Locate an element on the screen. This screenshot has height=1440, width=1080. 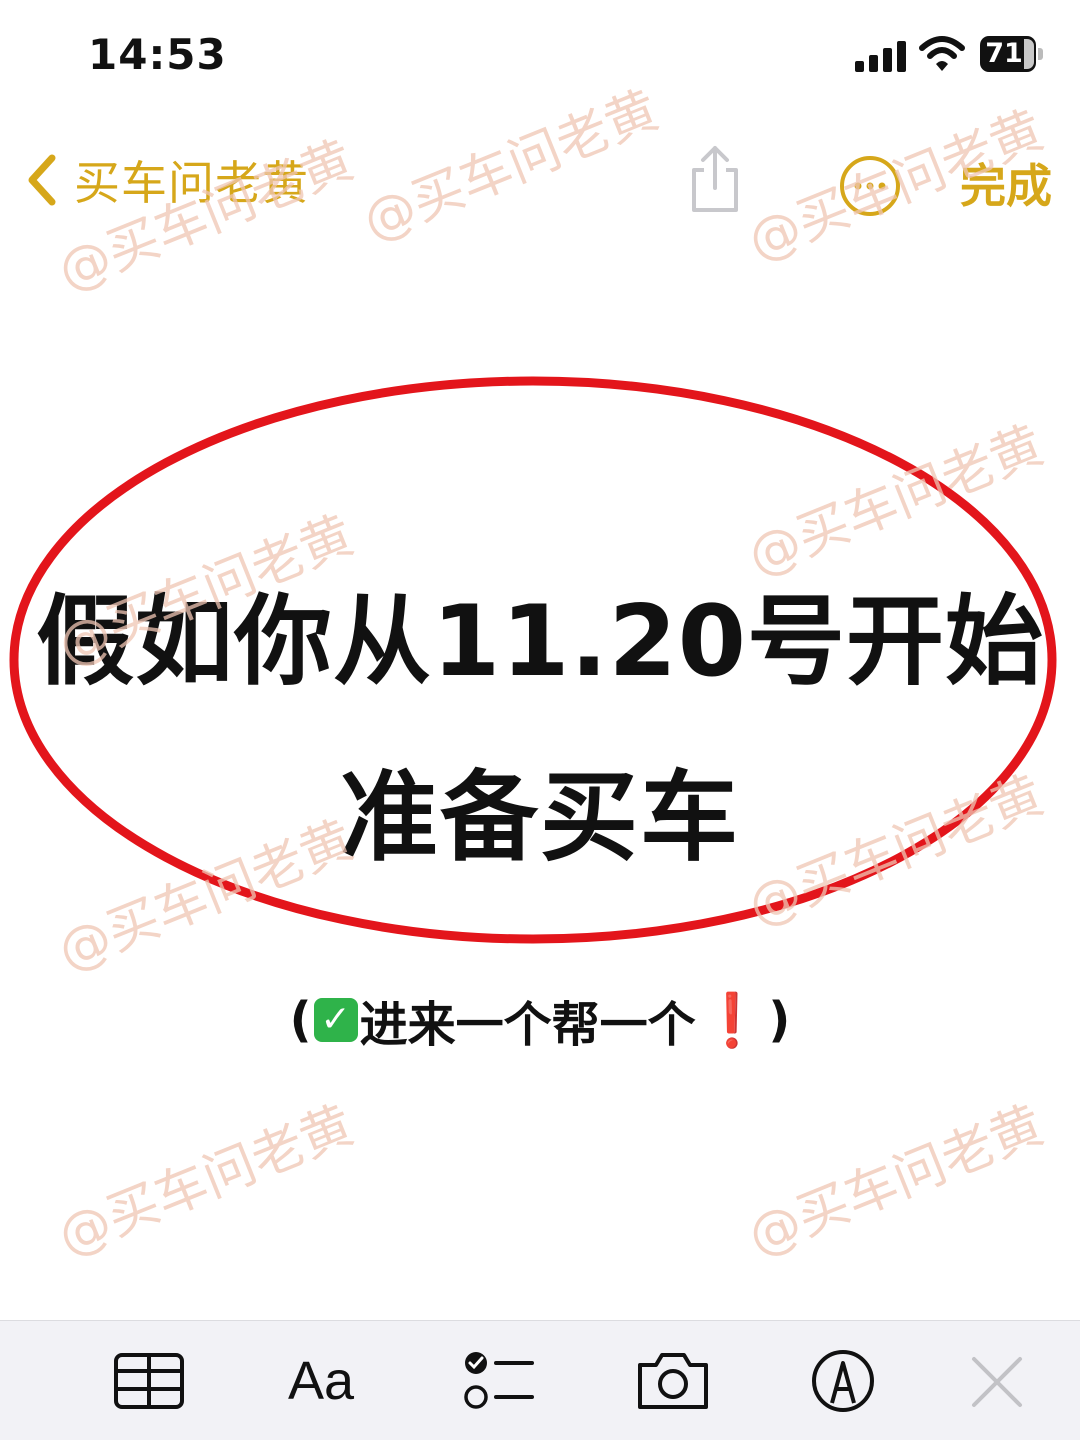
nav-bar: 买车问老黄 完成 is located at coordinates (540, 180).